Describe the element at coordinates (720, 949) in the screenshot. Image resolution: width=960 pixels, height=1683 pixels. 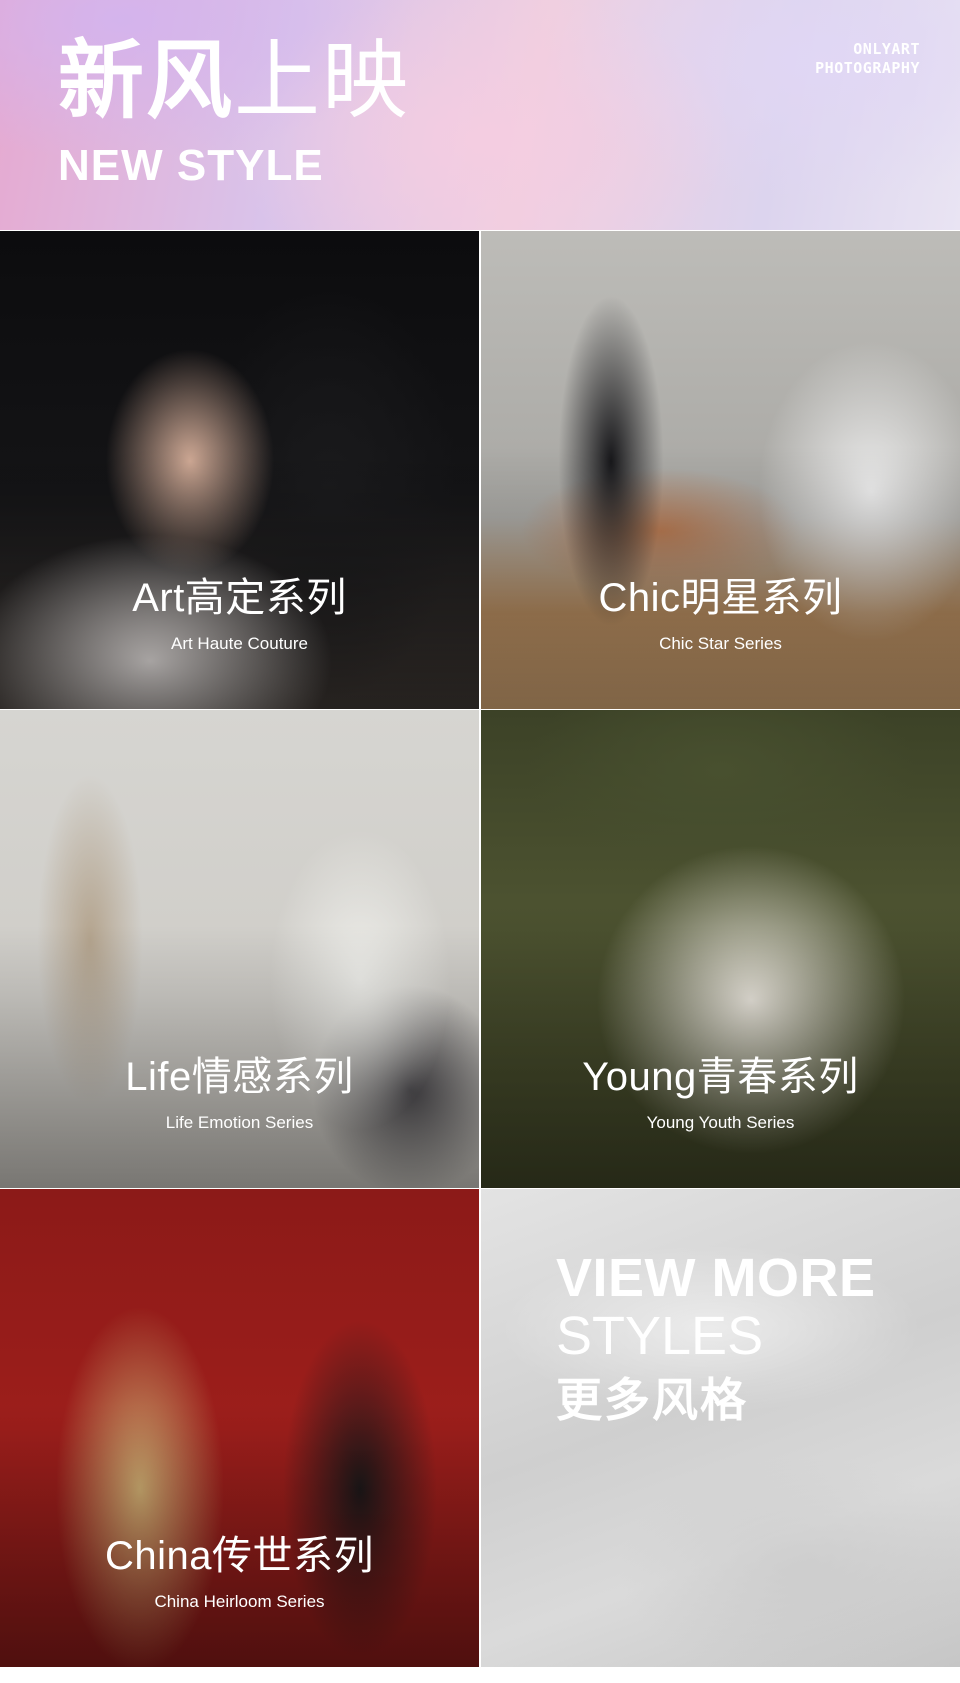
I see `series-card-young: Young青春系列 Young Youth Series` at that location.